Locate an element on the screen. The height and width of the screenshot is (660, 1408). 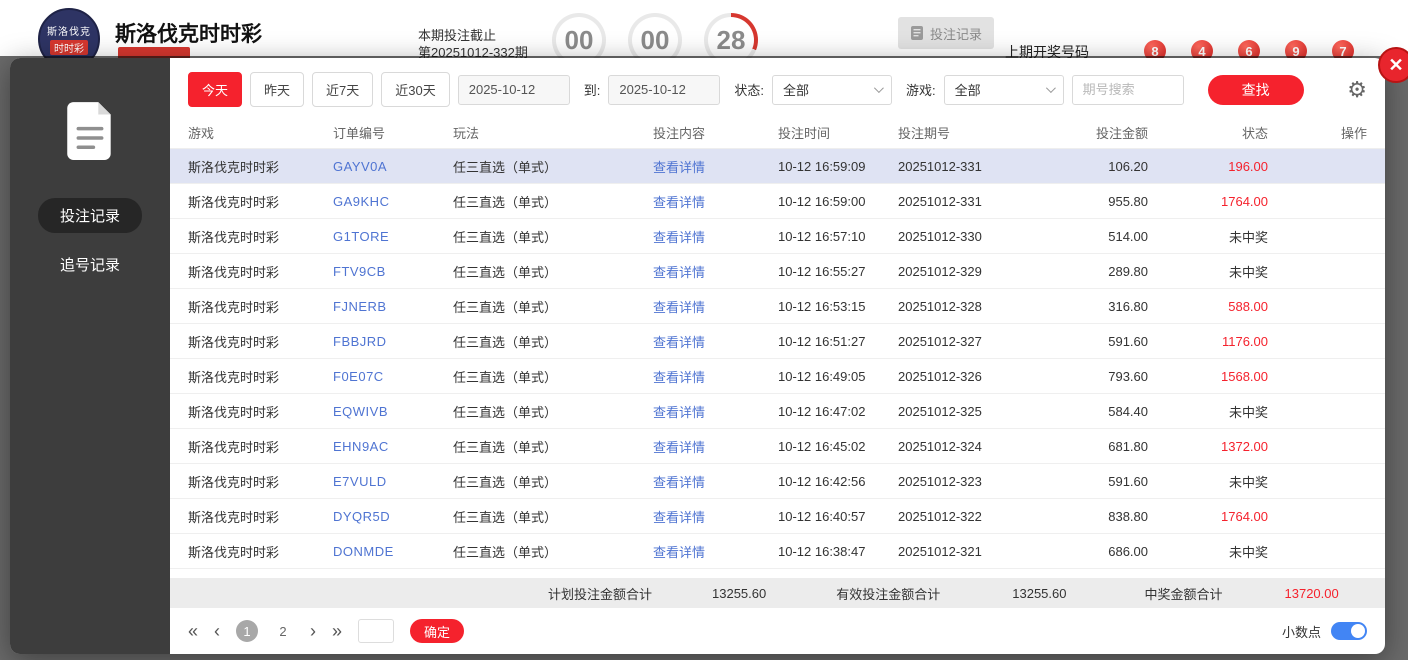
order-number: EQWIVB is located at coordinates (361, 411).